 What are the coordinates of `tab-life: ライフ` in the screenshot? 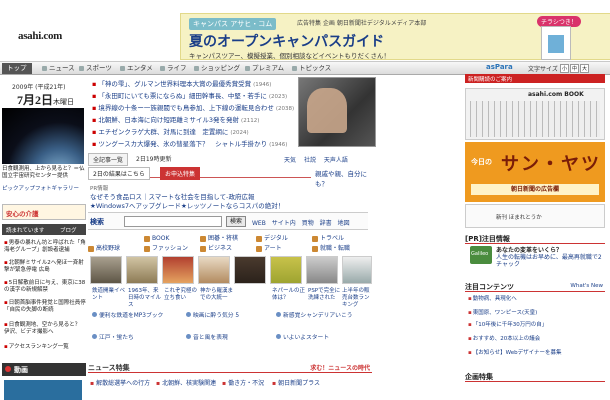 It's located at (172, 68).